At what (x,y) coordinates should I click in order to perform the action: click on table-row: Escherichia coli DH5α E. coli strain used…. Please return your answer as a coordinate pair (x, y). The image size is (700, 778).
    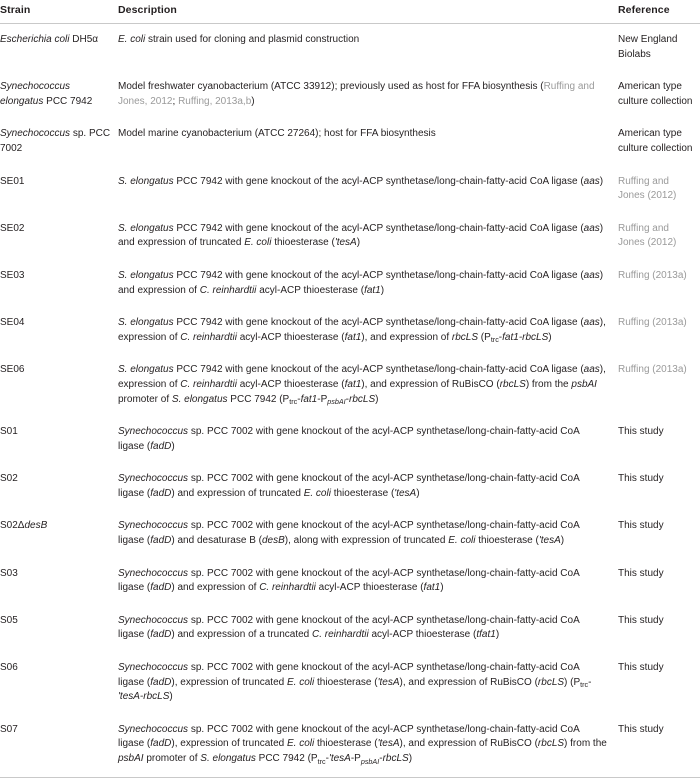
    Looking at the image, I should click on (350, 48).